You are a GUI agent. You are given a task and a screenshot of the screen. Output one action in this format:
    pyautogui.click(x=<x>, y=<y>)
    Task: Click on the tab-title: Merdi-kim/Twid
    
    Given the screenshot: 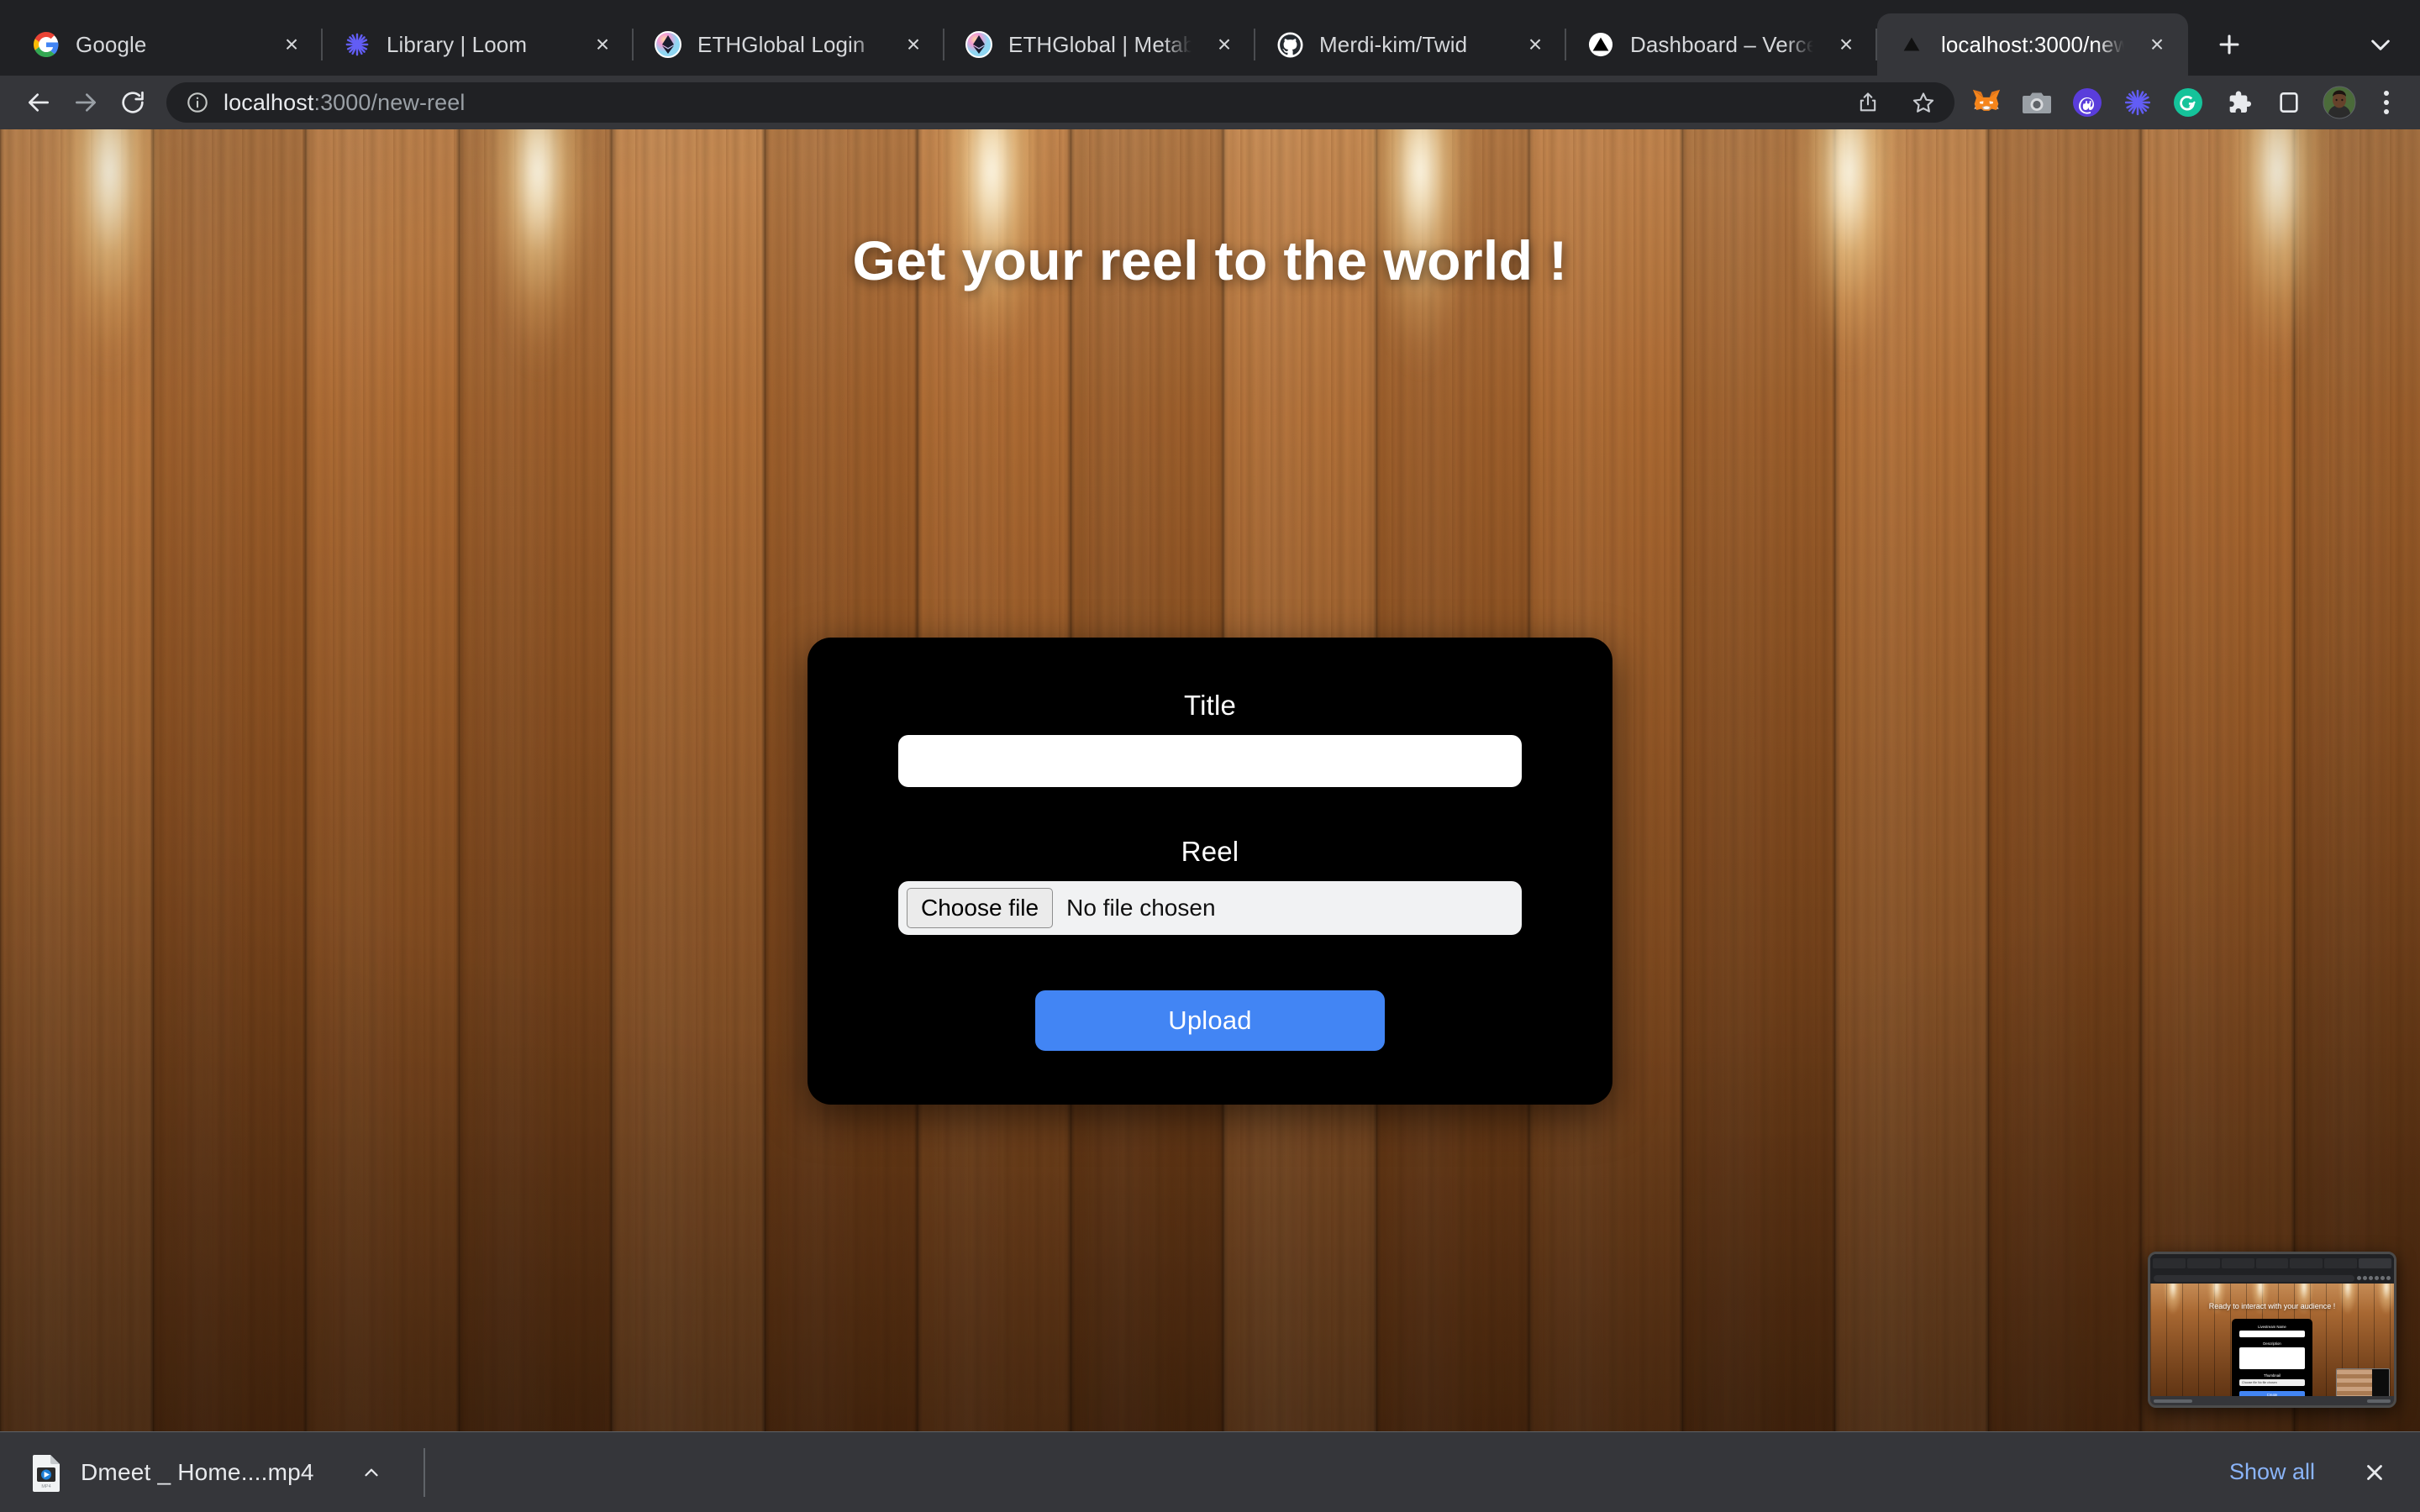 What is the action you would take?
    pyautogui.click(x=1393, y=44)
    